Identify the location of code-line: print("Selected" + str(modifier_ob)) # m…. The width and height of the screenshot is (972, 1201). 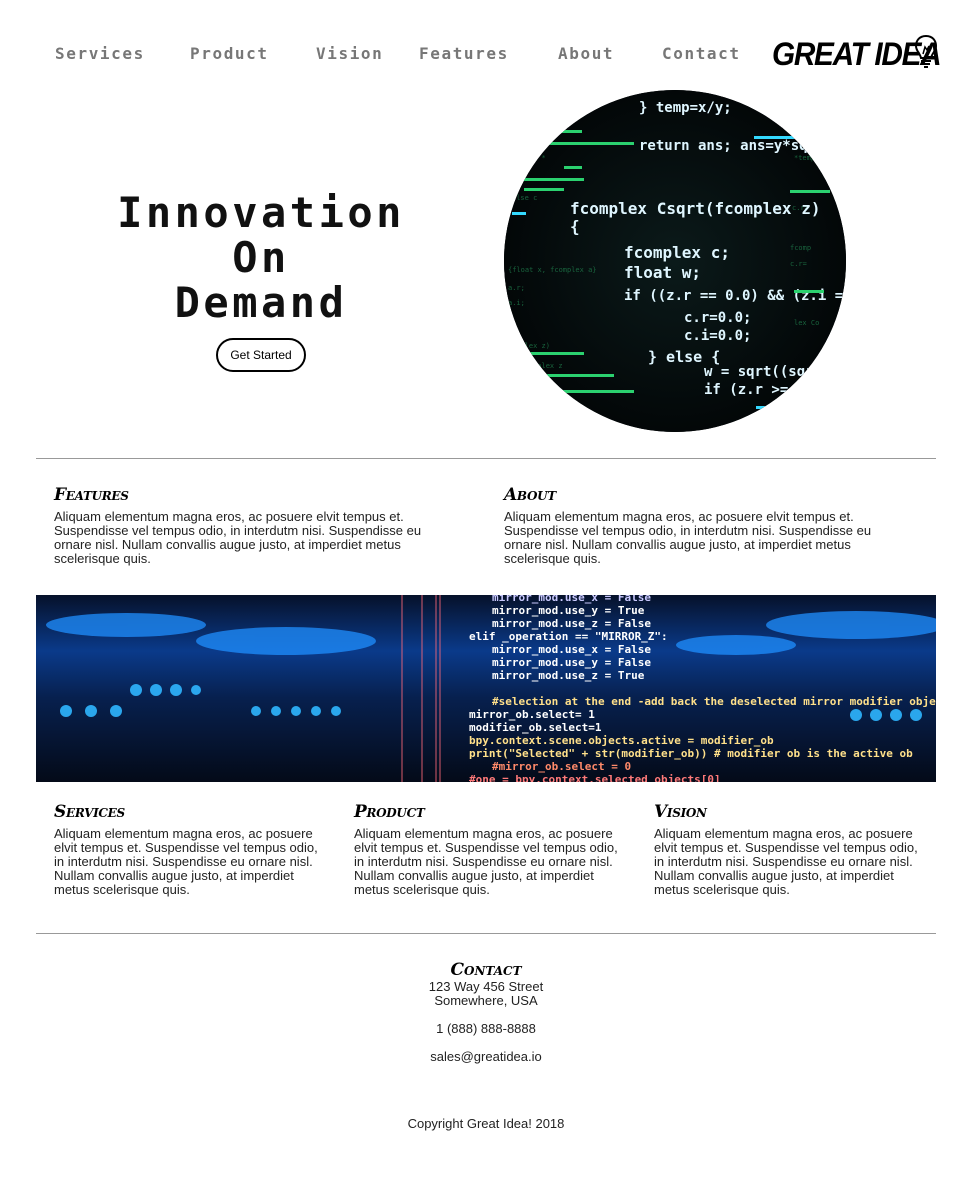
(691, 753).